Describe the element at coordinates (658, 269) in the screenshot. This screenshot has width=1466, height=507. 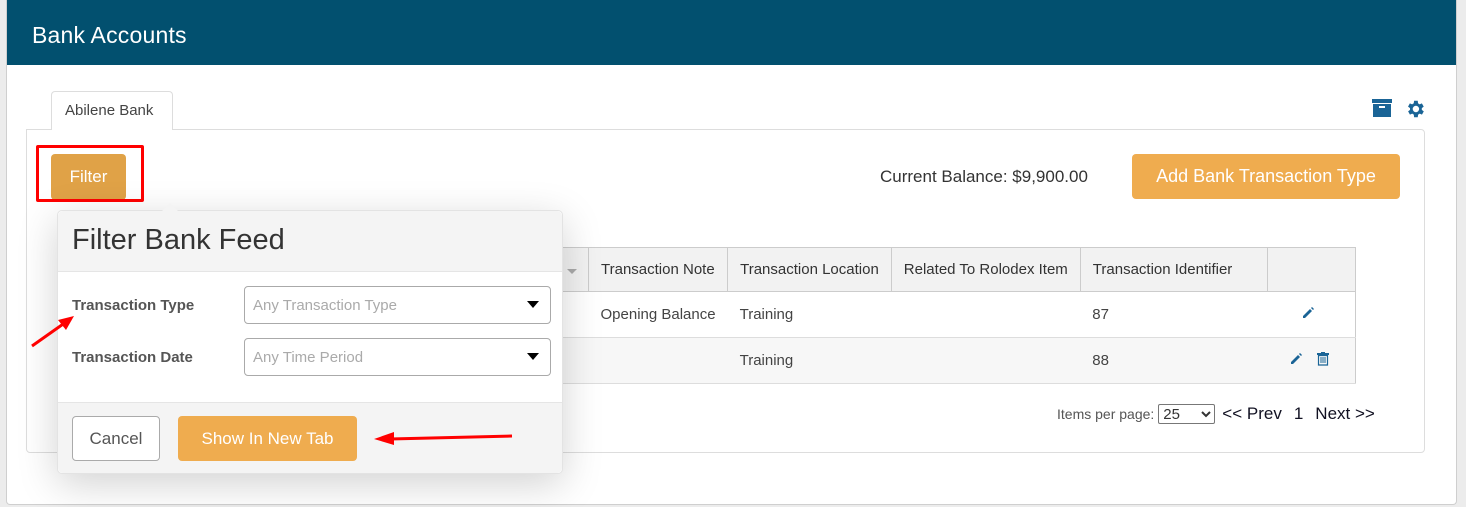
I see `column-transaction-note: Transaction Note` at that location.